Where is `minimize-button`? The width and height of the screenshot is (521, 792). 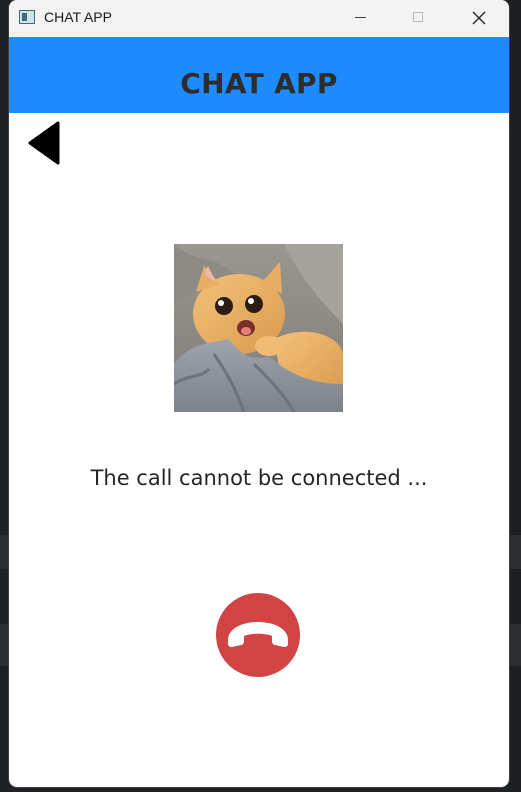 minimize-button is located at coordinates (360, 18).